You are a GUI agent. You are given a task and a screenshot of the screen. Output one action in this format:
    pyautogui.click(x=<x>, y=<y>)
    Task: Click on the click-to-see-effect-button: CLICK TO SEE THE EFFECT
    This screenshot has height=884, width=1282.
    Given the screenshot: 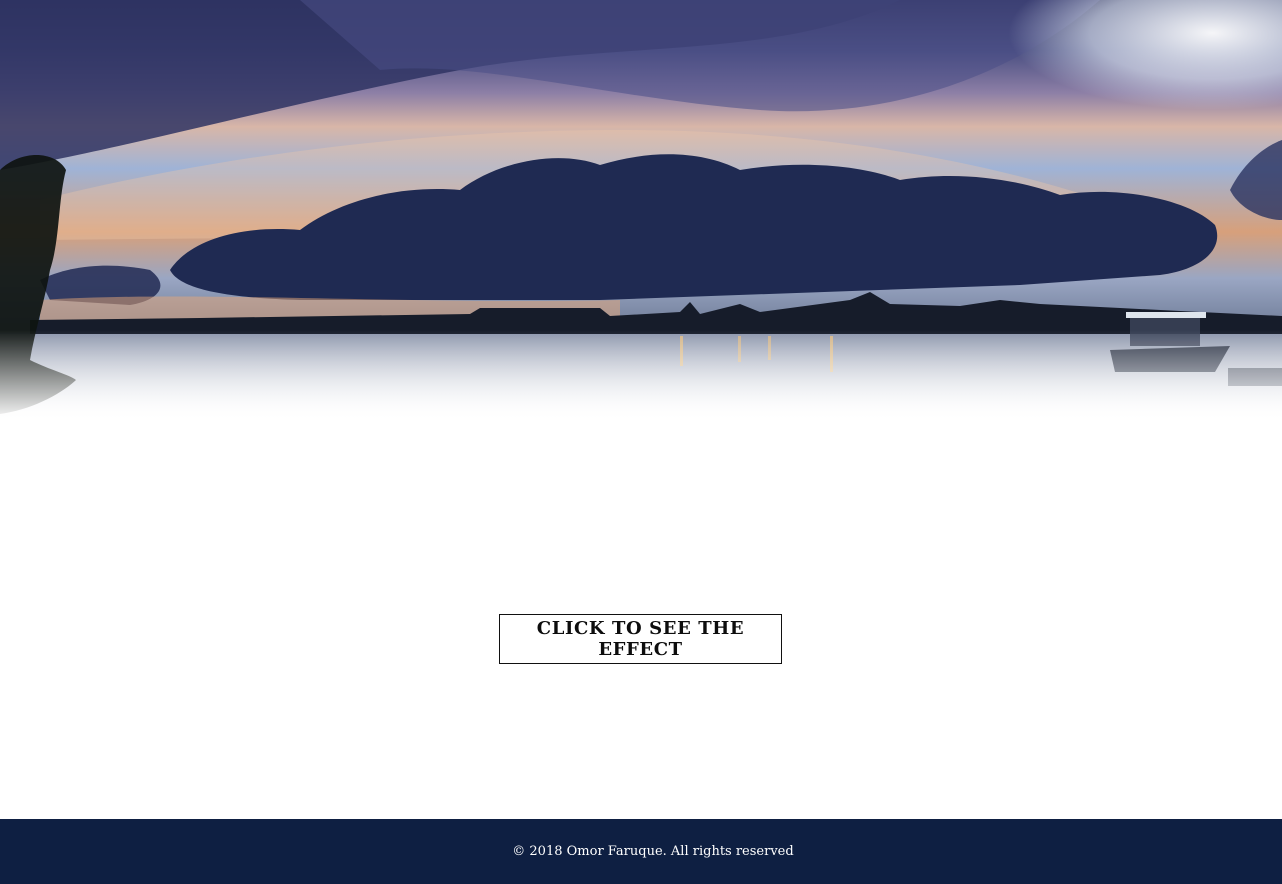 What is the action you would take?
    pyautogui.click(x=640, y=639)
    